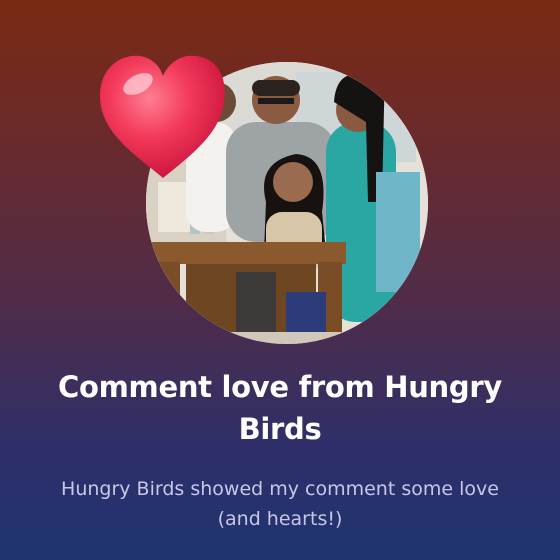  Describe the element at coordinates (163, 118) in the screenshot. I see `heart-icon` at that location.